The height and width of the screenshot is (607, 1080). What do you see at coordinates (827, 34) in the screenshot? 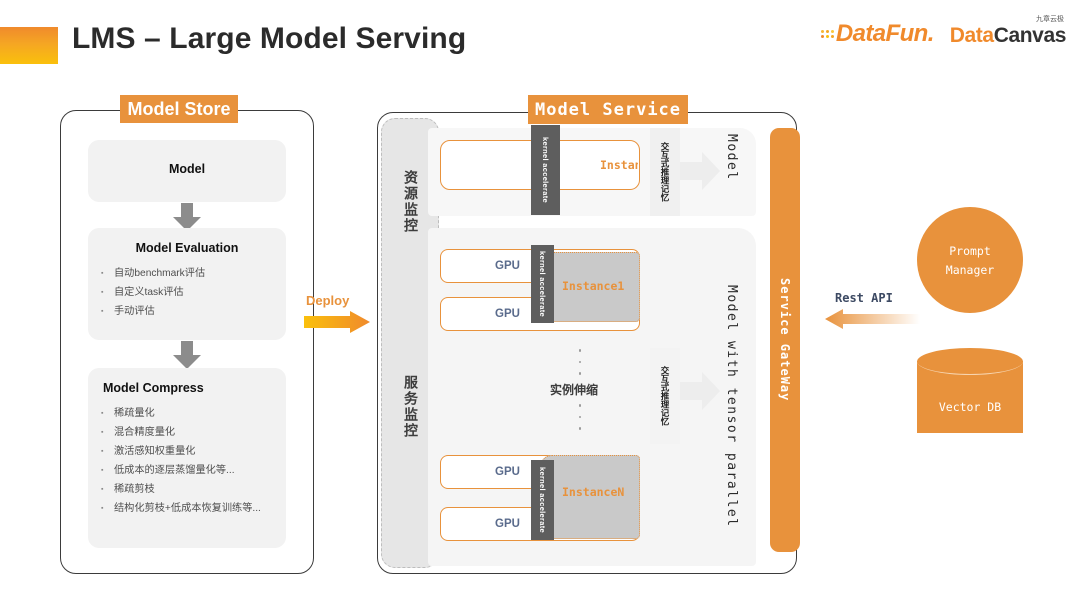
I see `datafun-dots-icon` at bounding box center [827, 34].